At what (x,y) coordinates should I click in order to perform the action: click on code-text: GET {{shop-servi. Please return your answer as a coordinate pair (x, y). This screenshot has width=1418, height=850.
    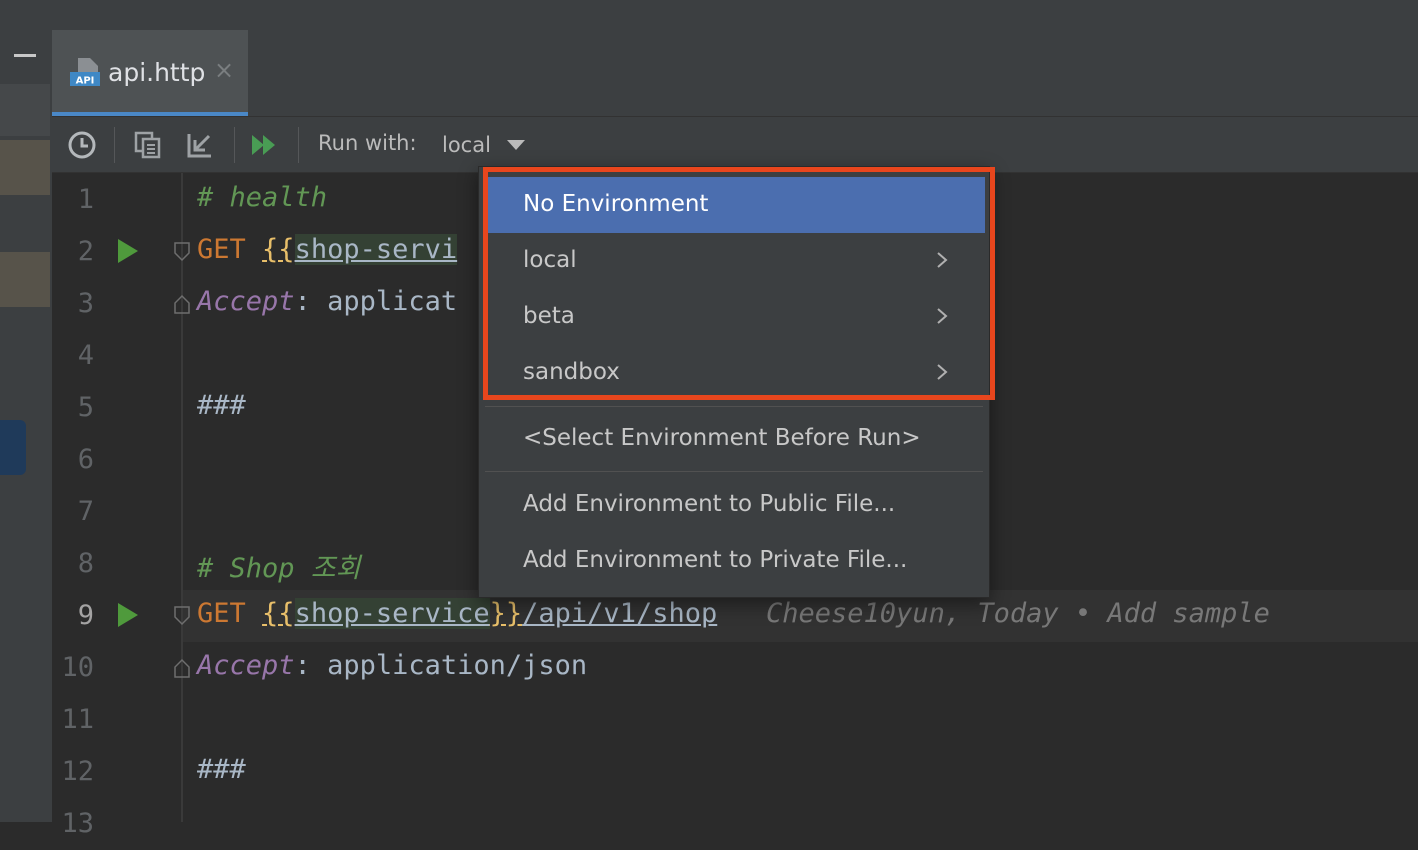
    Looking at the image, I should click on (327, 249).